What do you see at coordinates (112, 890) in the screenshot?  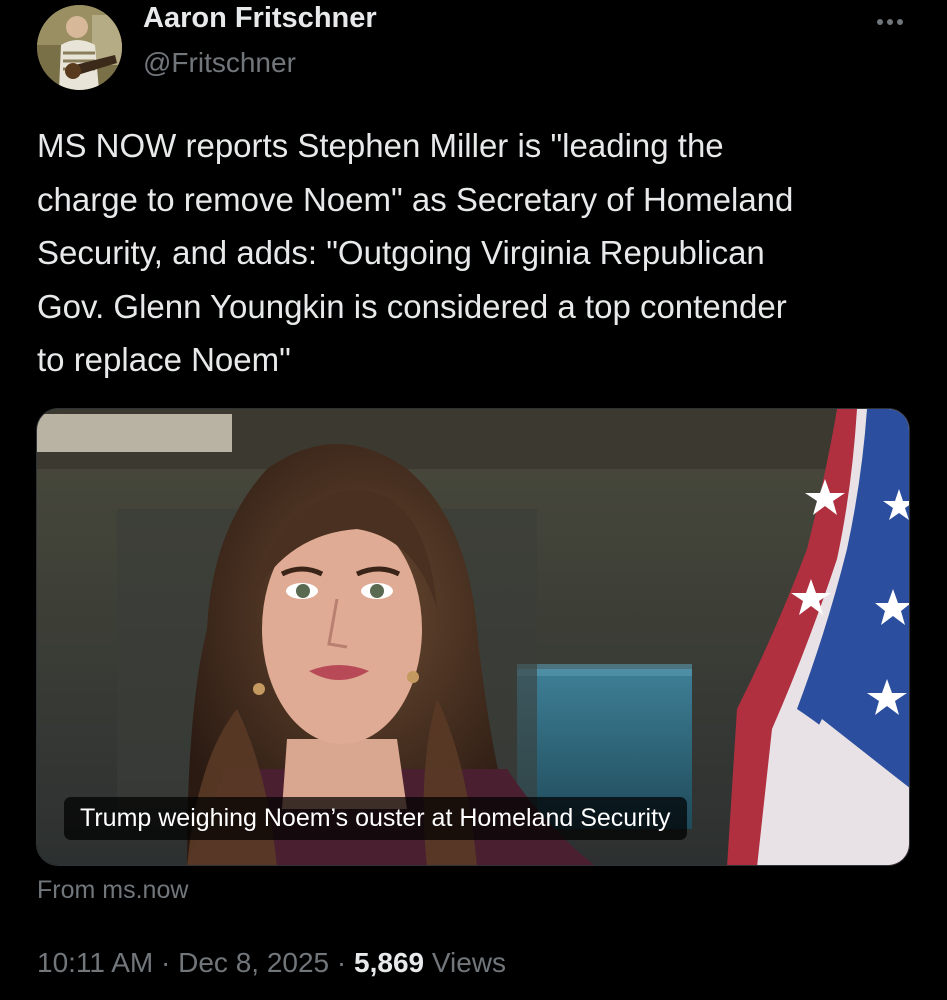 I see `link-card-source: From ms.now` at bounding box center [112, 890].